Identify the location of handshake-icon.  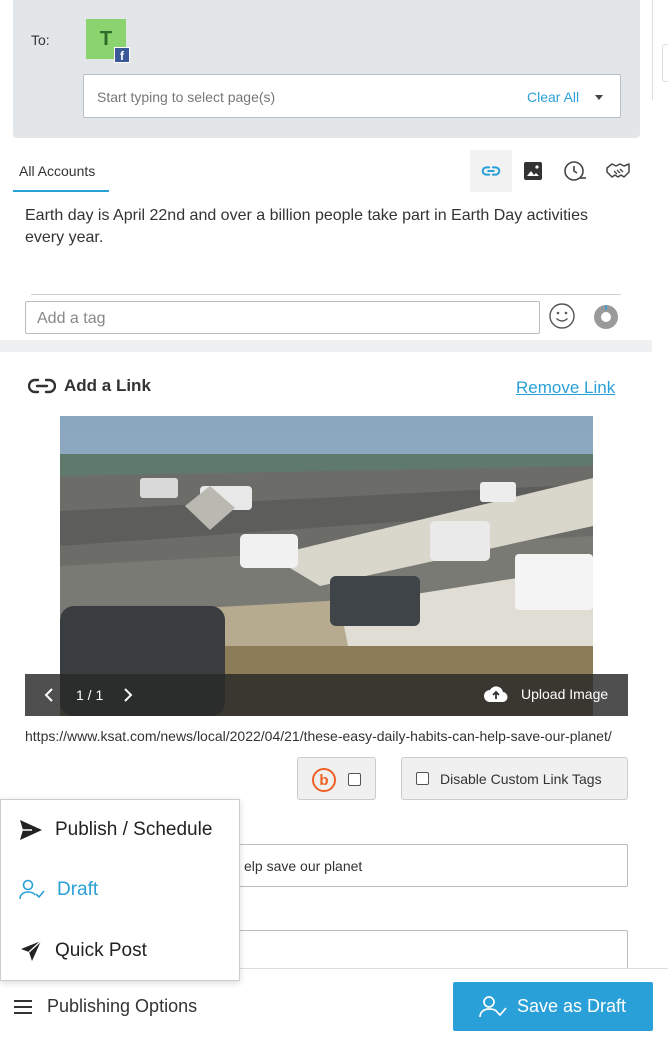
(618, 171).